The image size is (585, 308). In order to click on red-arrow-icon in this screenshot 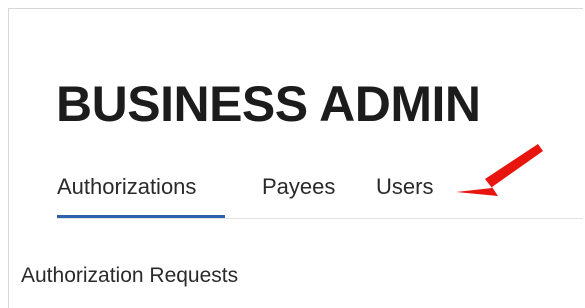, I will do `click(499, 170)`.